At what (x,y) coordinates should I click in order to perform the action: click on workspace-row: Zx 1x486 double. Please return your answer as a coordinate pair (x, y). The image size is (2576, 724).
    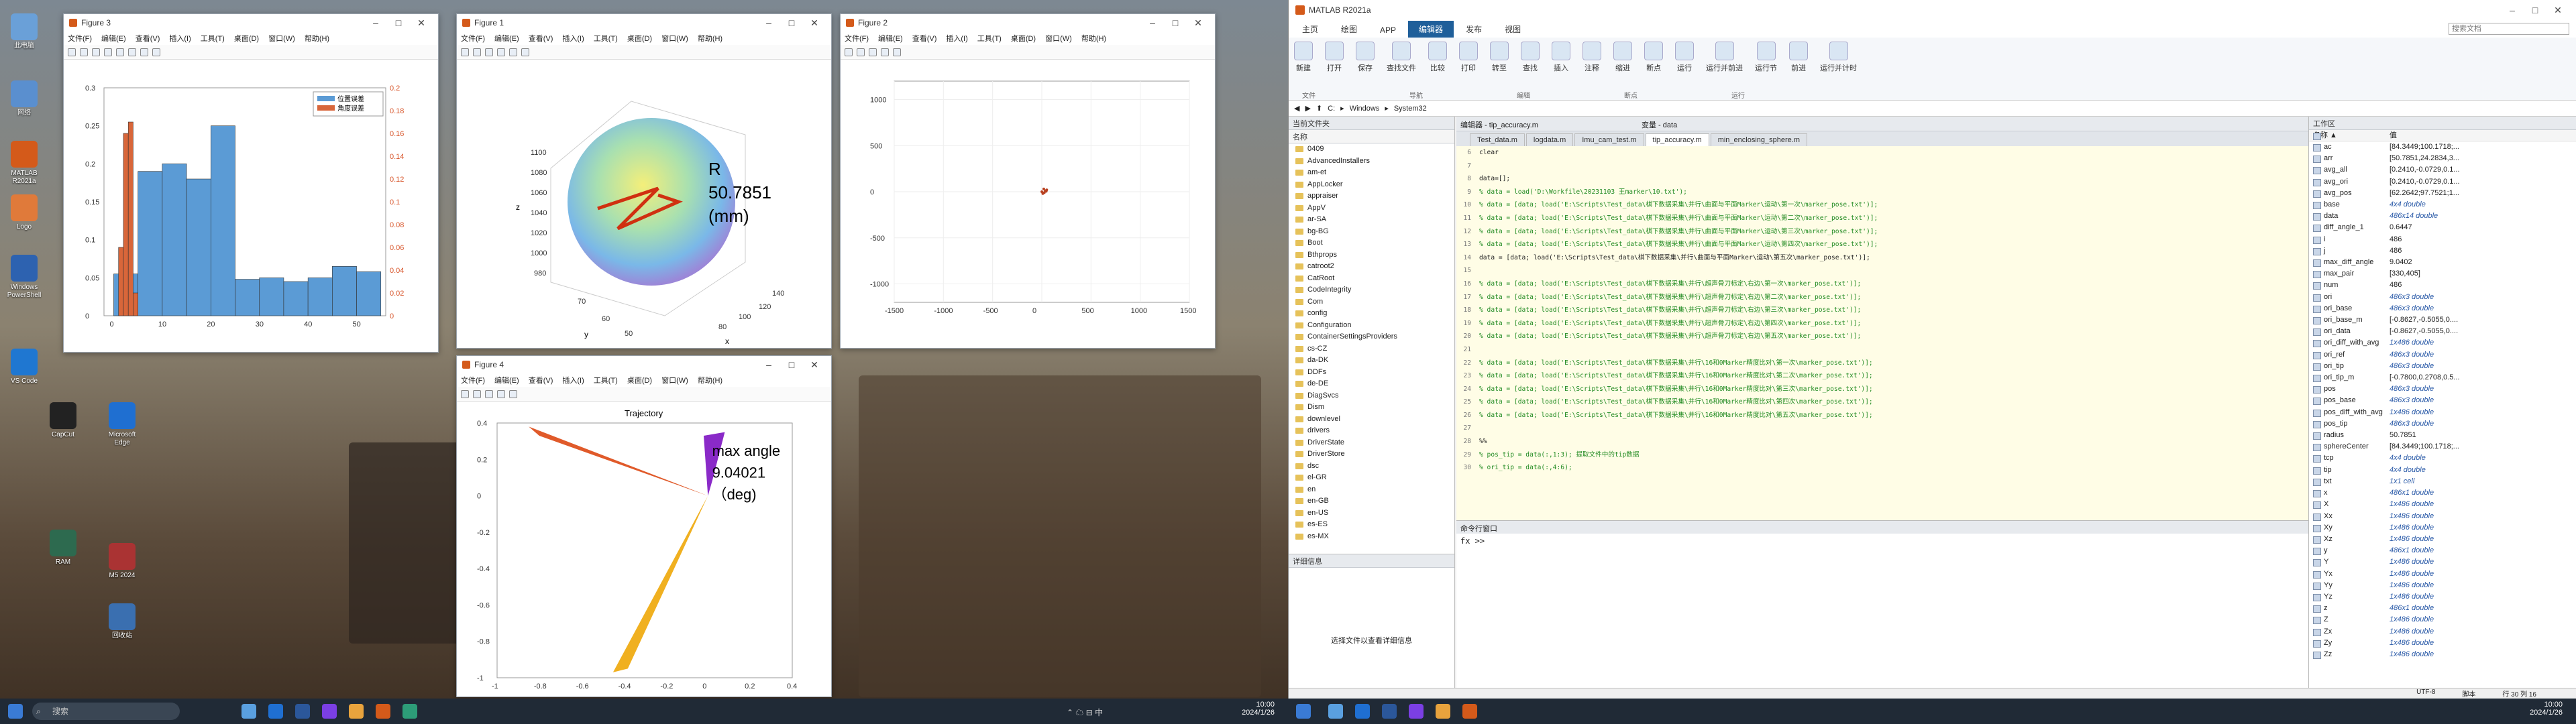
    Looking at the image, I should click on (2442, 632).